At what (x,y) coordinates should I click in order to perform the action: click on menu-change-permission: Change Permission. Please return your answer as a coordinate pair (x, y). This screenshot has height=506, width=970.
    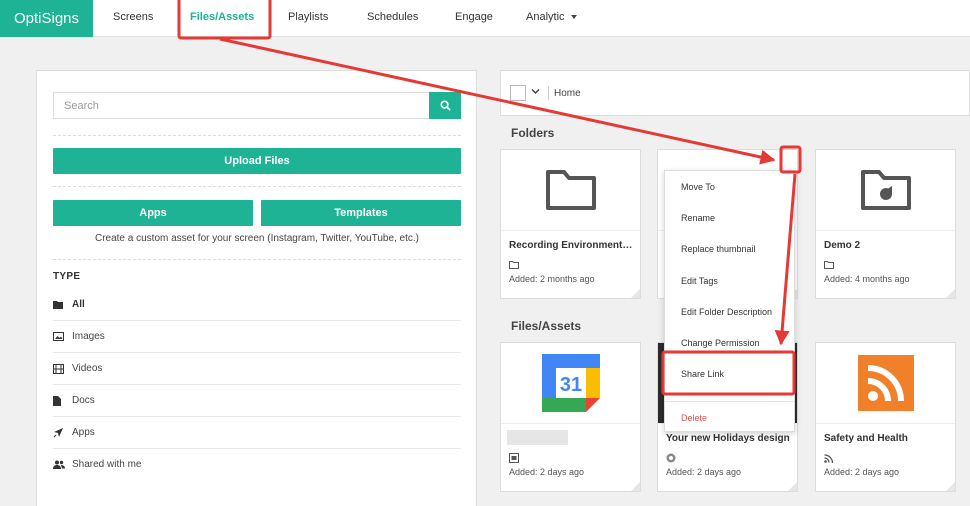
    Looking at the image, I should click on (729, 343).